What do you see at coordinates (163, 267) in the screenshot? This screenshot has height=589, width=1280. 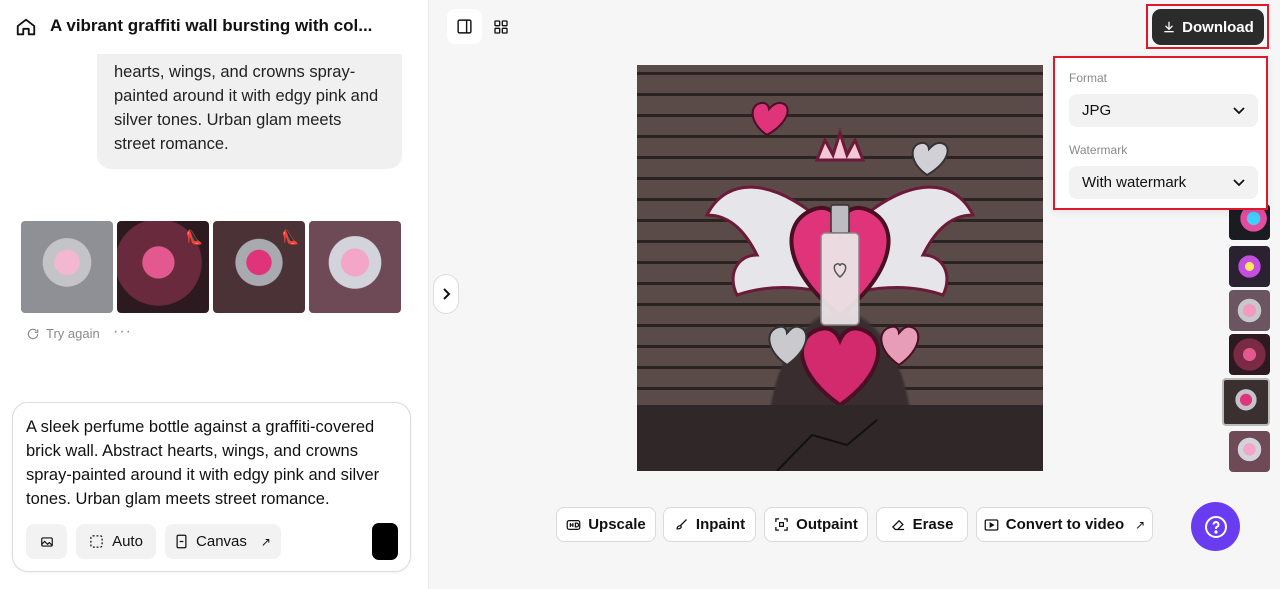 I see `generated-image-2: 👠` at bounding box center [163, 267].